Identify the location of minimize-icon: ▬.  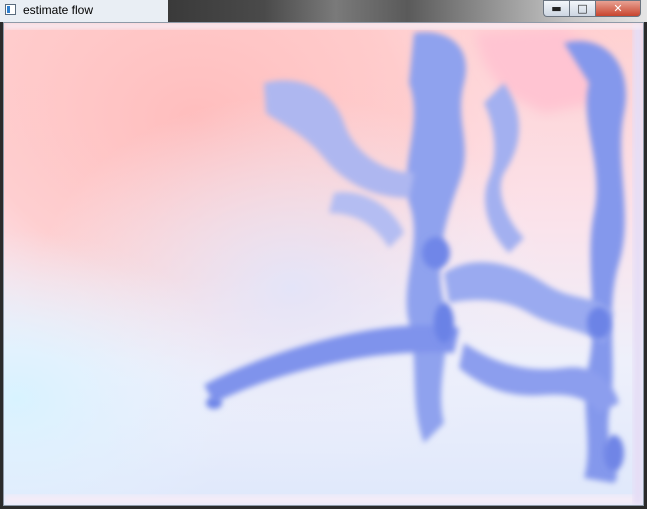
(556, 8).